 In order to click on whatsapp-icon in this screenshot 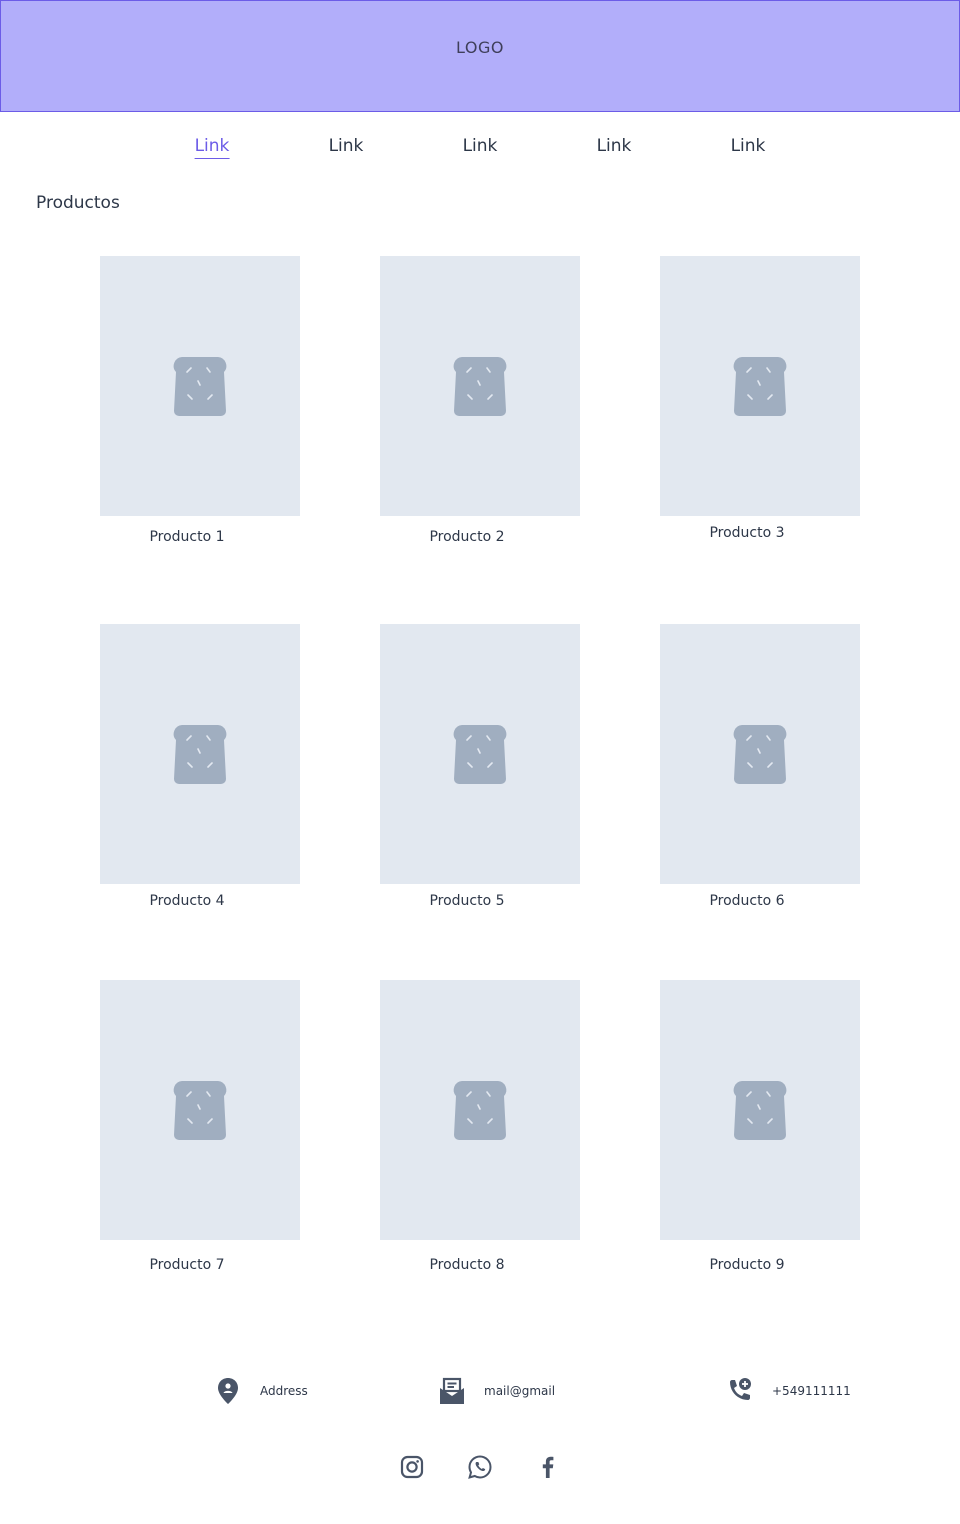, I will do `click(480, 1467)`.